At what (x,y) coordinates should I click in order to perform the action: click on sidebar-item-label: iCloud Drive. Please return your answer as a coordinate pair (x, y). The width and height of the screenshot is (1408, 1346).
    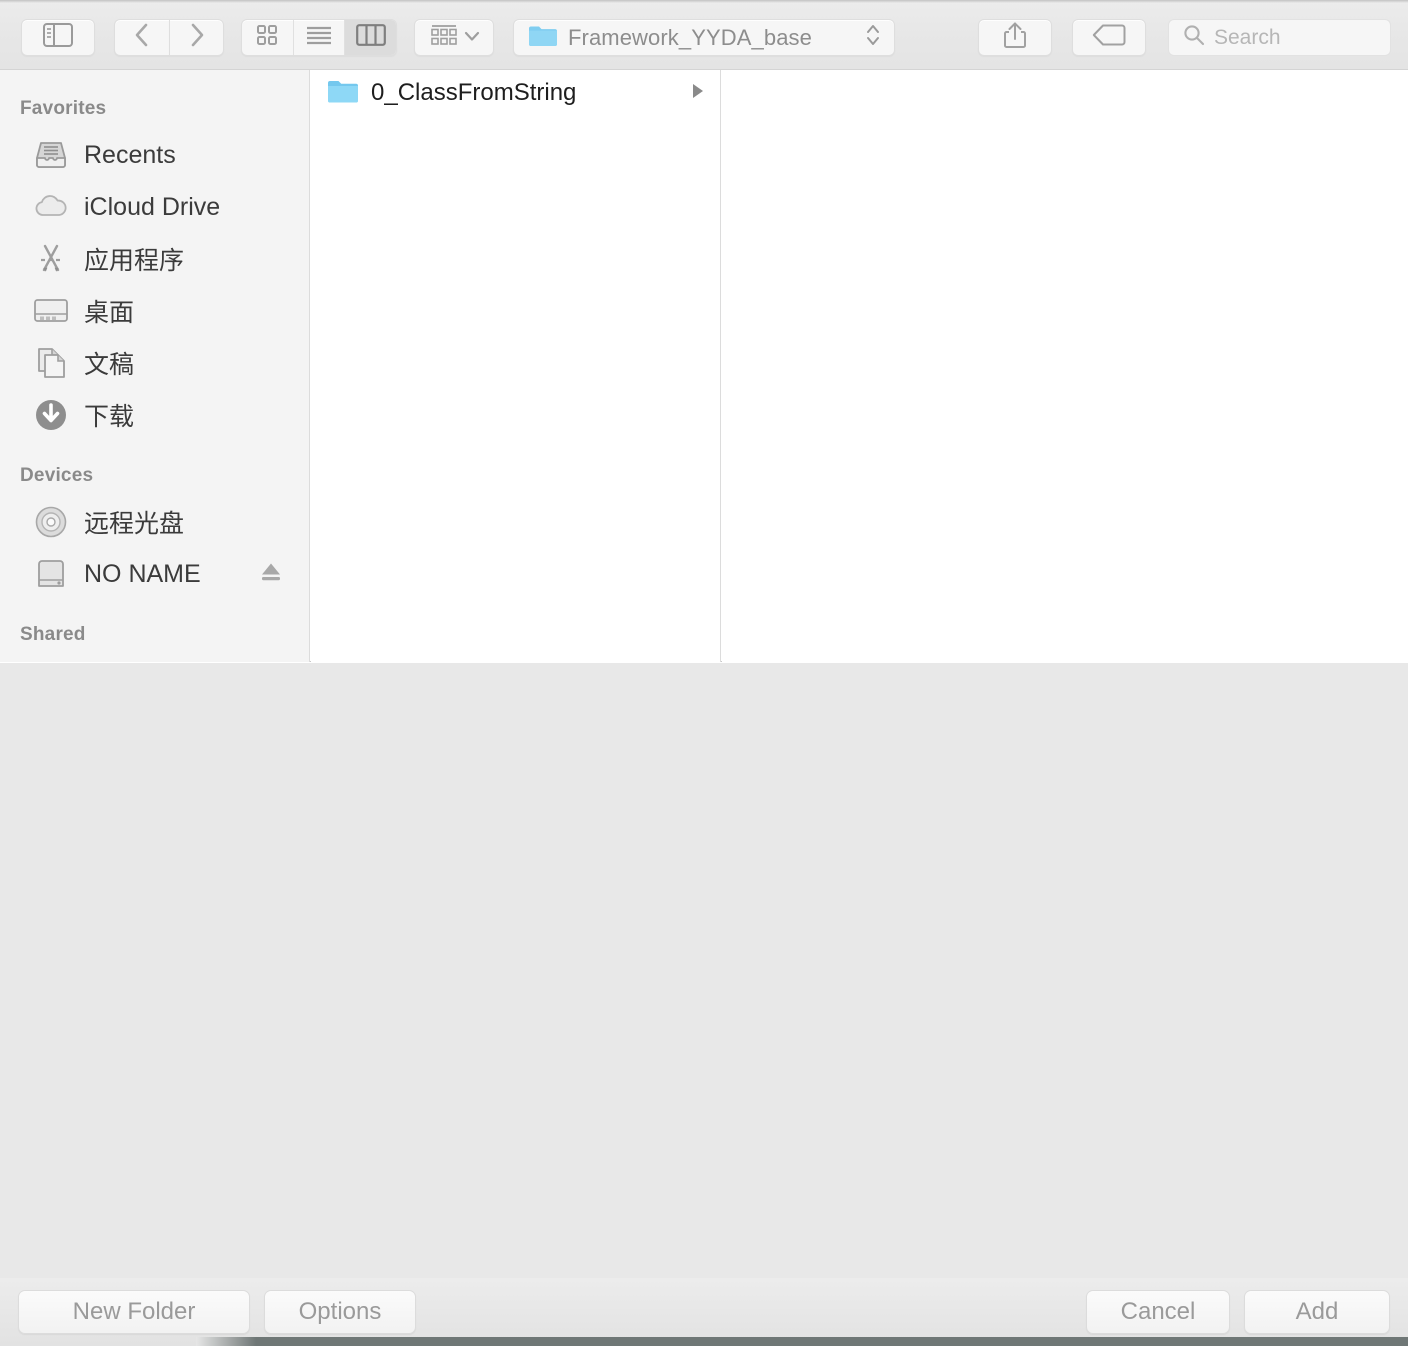
    Looking at the image, I should click on (152, 206).